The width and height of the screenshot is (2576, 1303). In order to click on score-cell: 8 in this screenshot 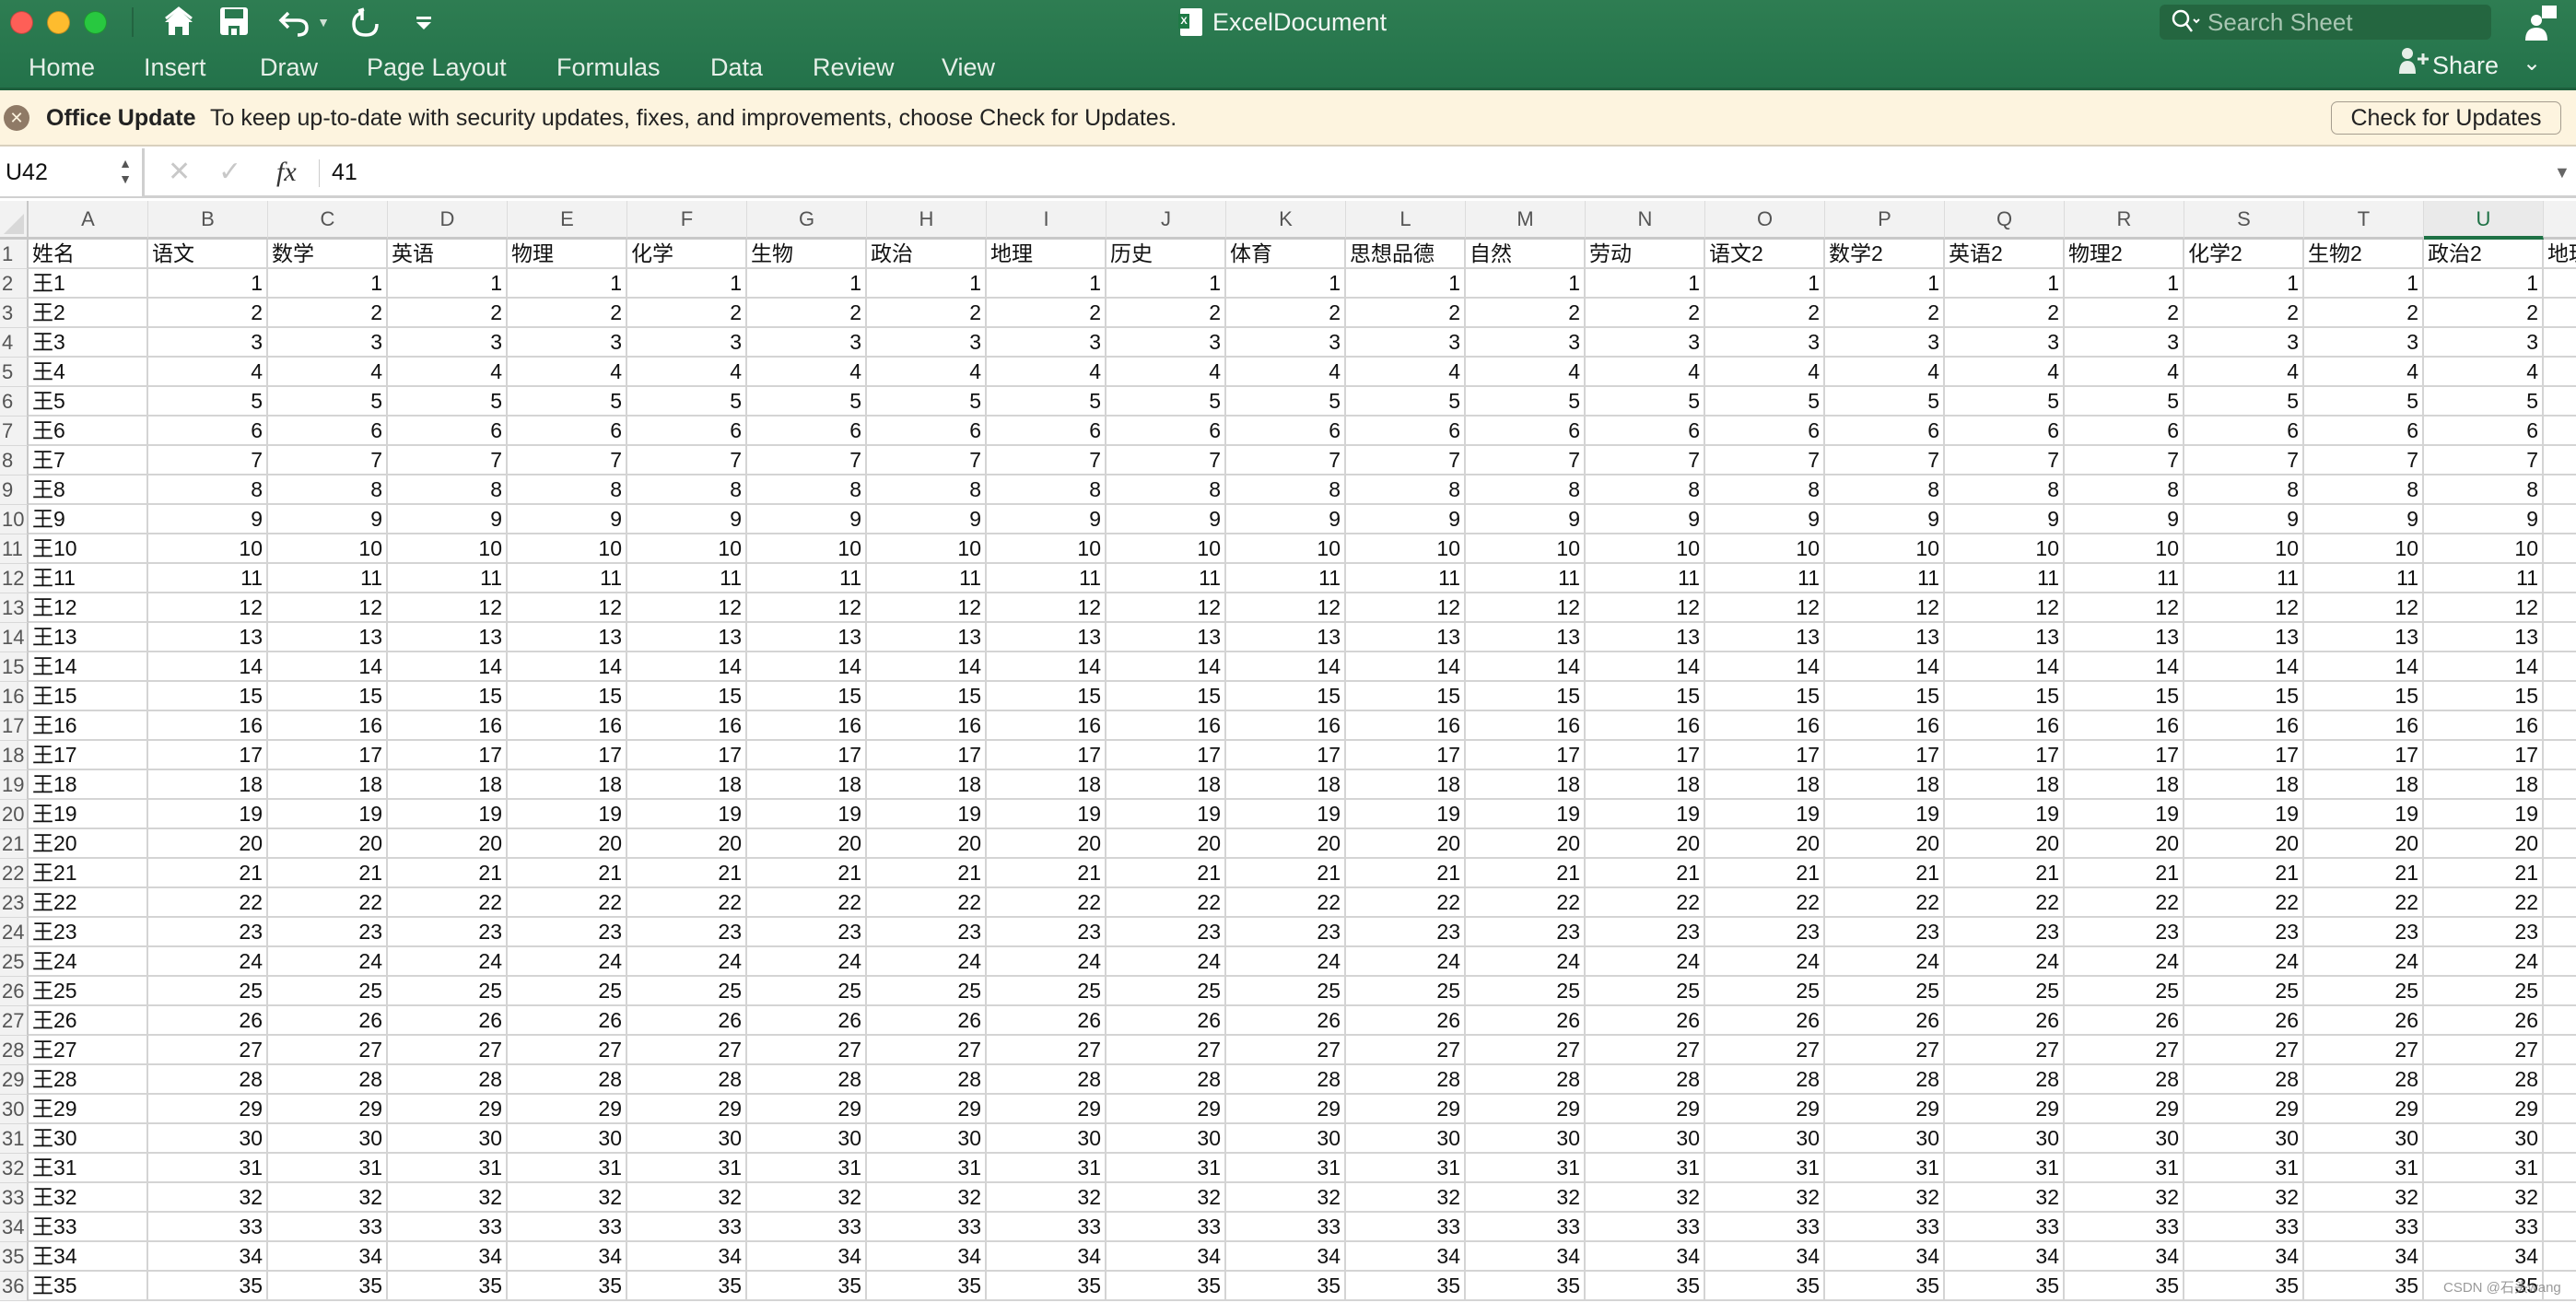, I will do `click(807, 490)`.